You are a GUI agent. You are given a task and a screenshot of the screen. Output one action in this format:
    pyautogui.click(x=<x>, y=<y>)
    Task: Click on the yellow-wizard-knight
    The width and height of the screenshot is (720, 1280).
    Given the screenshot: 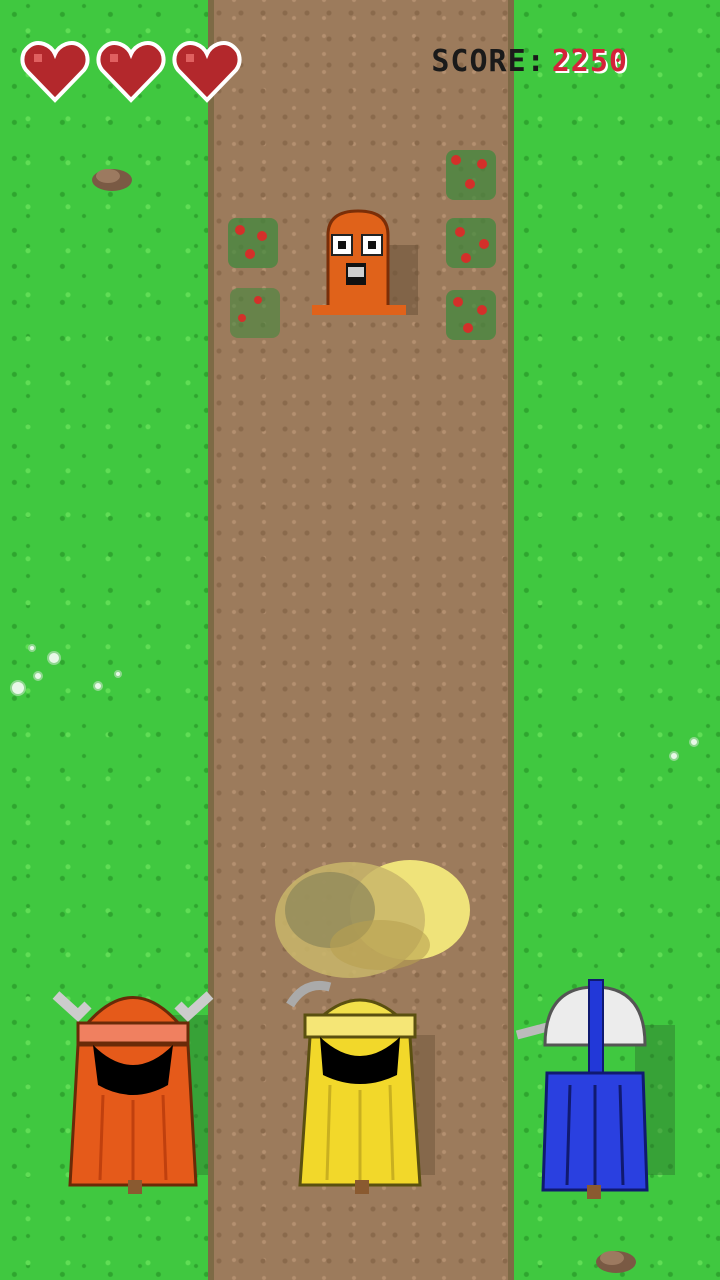 What is the action you would take?
    pyautogui.click(x=360, y=1090)
    